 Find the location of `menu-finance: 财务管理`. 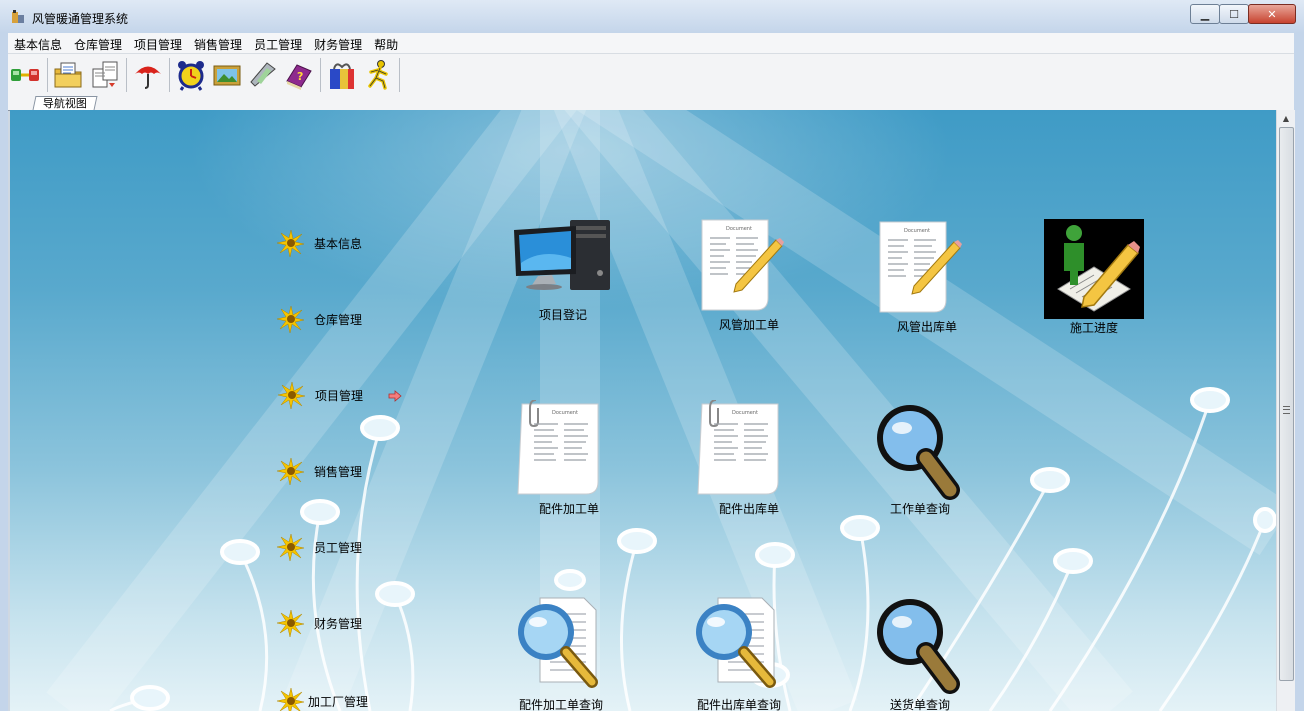

menu-finance: 财务管理 is located at coordinates (338, 43).